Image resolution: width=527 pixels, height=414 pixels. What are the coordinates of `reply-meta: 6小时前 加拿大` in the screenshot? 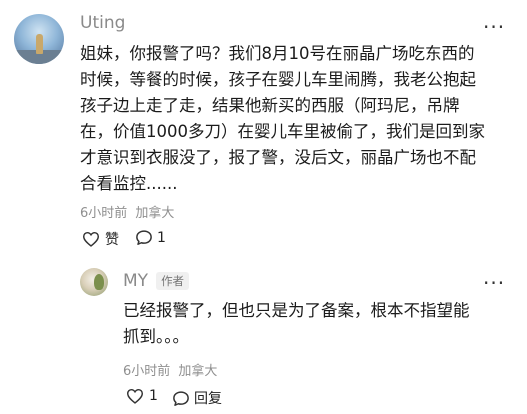 It's located at (170, 369).